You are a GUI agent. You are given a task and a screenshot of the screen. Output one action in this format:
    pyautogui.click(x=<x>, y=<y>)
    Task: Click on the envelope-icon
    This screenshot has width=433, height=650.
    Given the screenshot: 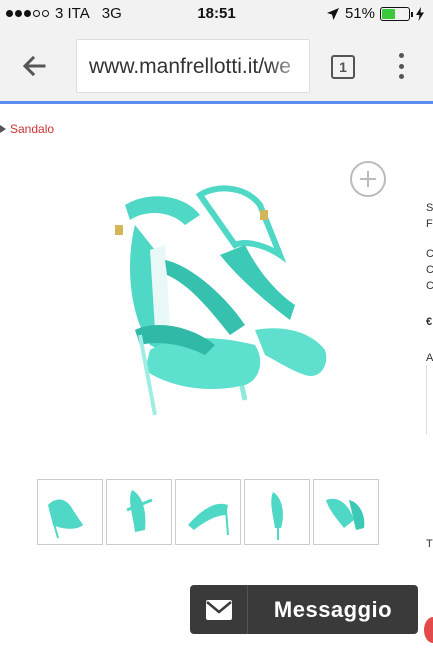 What is the action you would take?
    pyautogui.click(x=219, y=609)
    